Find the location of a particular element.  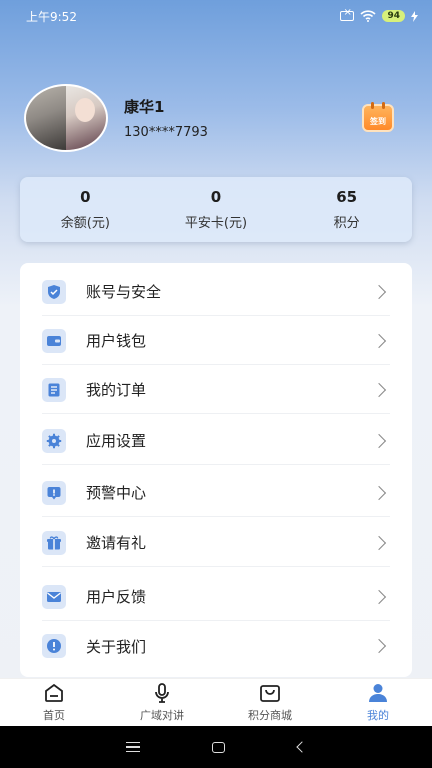

microphone-icon is located at coordinates (162, 693).